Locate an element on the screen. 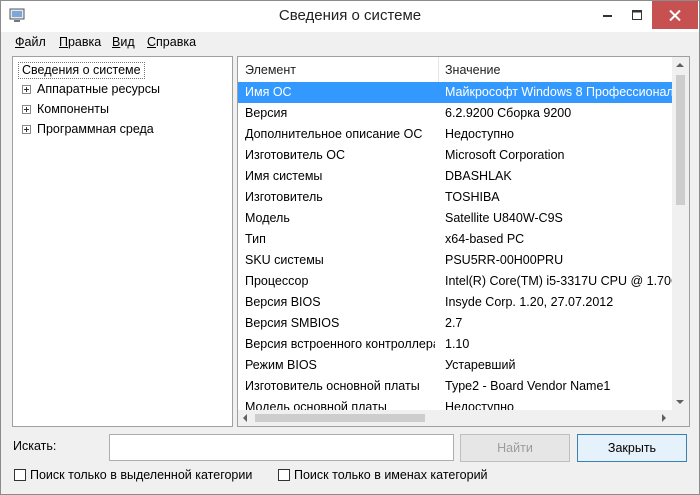  vertical-scroll-thumb is located at coordinates (680, 140).